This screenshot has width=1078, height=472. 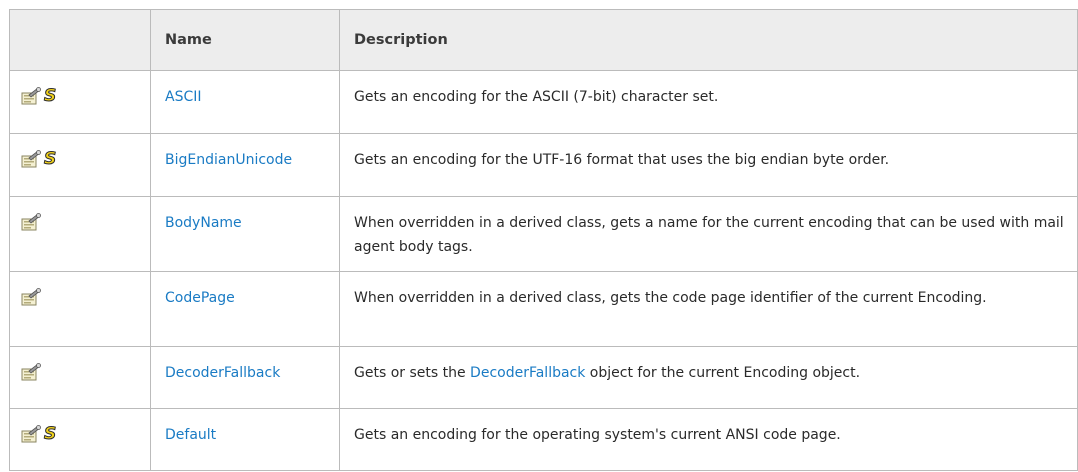 What do you see at coordinates (245, 309) in the screenshot?
I see `name-cell: CodePage` at bounding box center [245, 309].